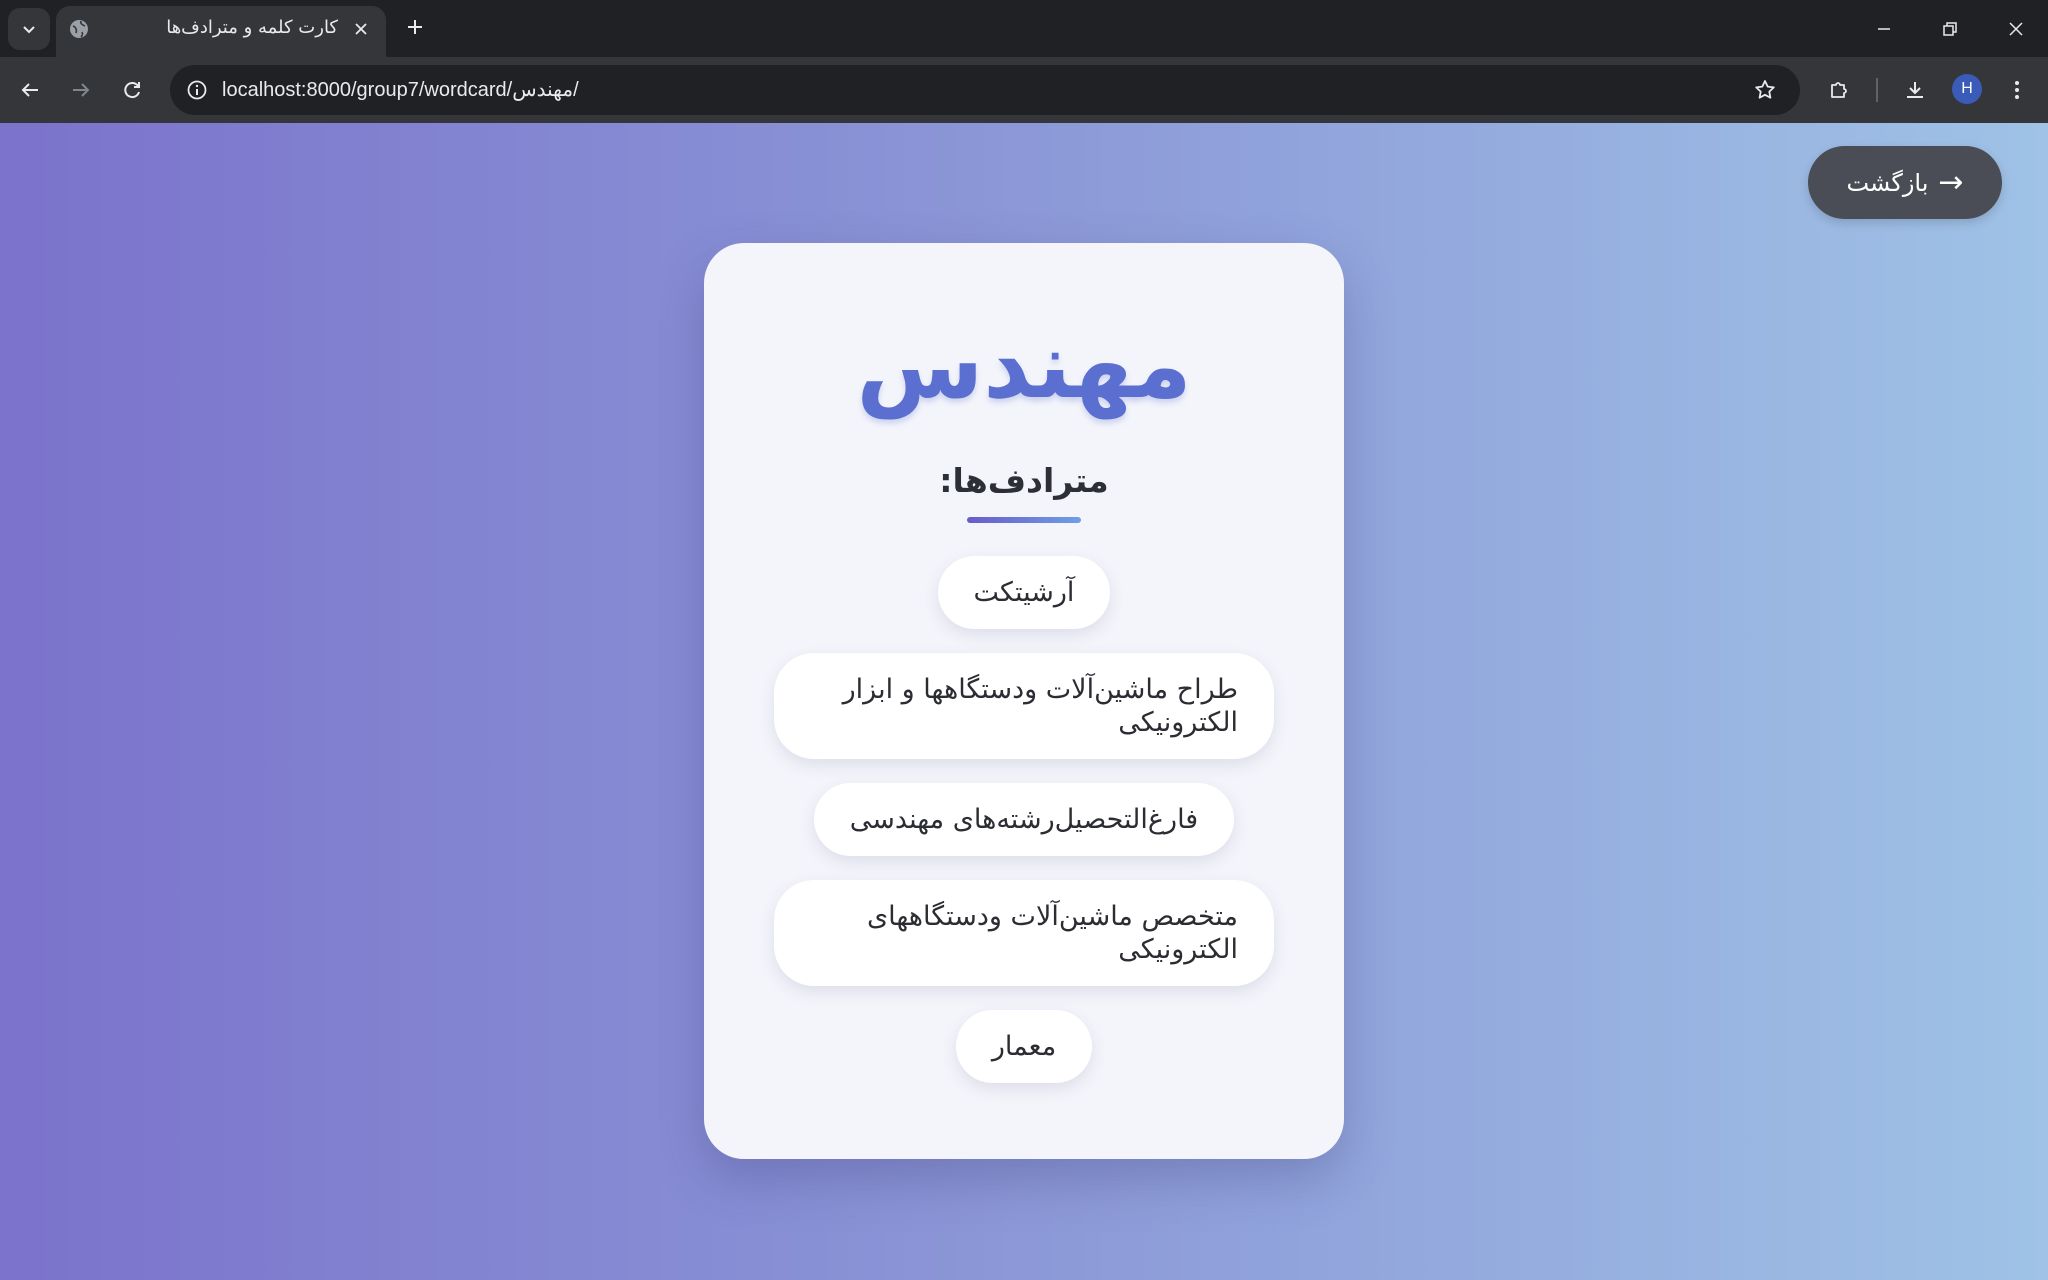 This screenshot has height=1280, width=2048. I want to click on word-title: مهندس, so click(1024, 365).